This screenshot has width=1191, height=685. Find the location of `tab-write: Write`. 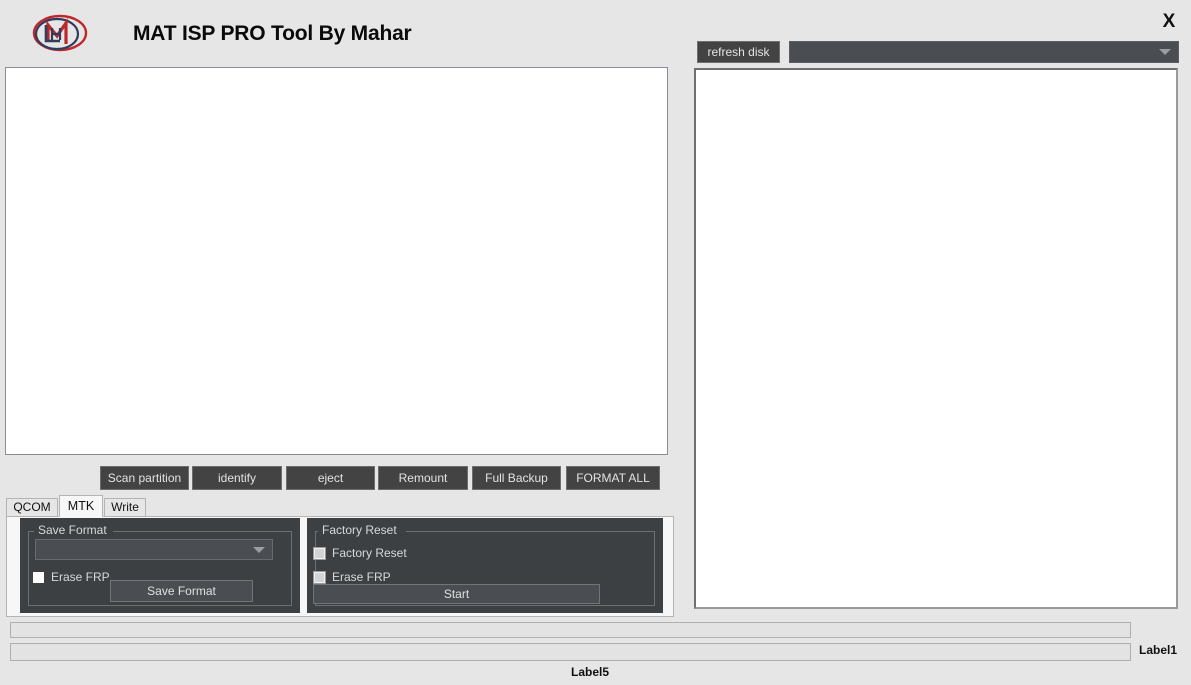

tab-write: Write is located at coordinates (125, 507).